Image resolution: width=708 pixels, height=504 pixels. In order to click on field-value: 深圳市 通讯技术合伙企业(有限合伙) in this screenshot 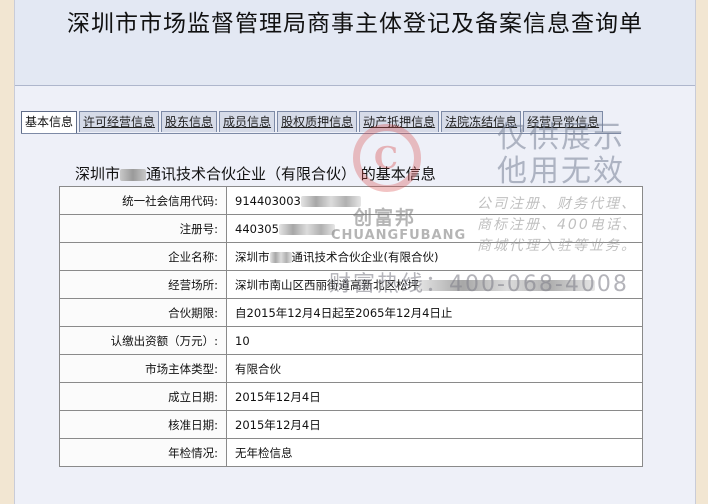, I will do `click(434, 256)`.